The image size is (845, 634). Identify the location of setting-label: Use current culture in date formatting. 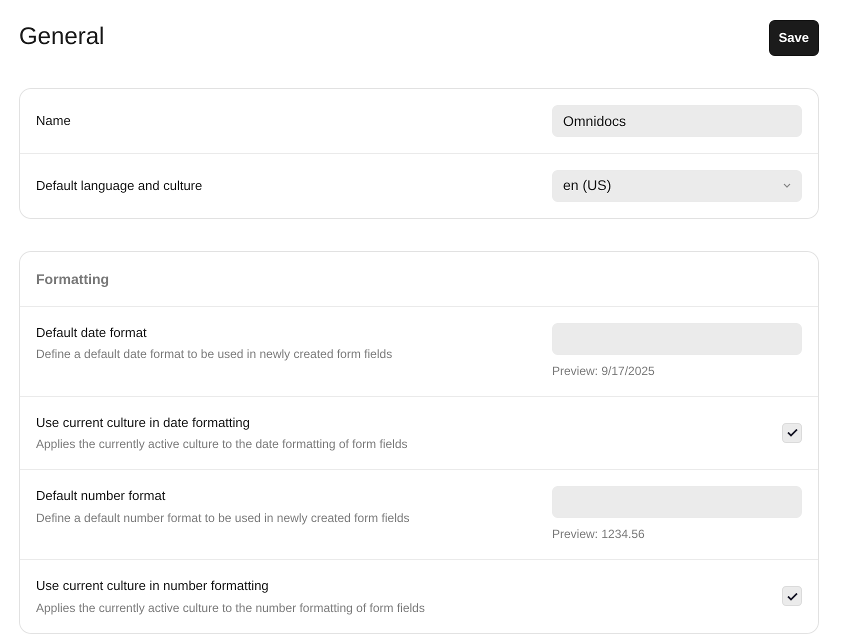
(143, 423).